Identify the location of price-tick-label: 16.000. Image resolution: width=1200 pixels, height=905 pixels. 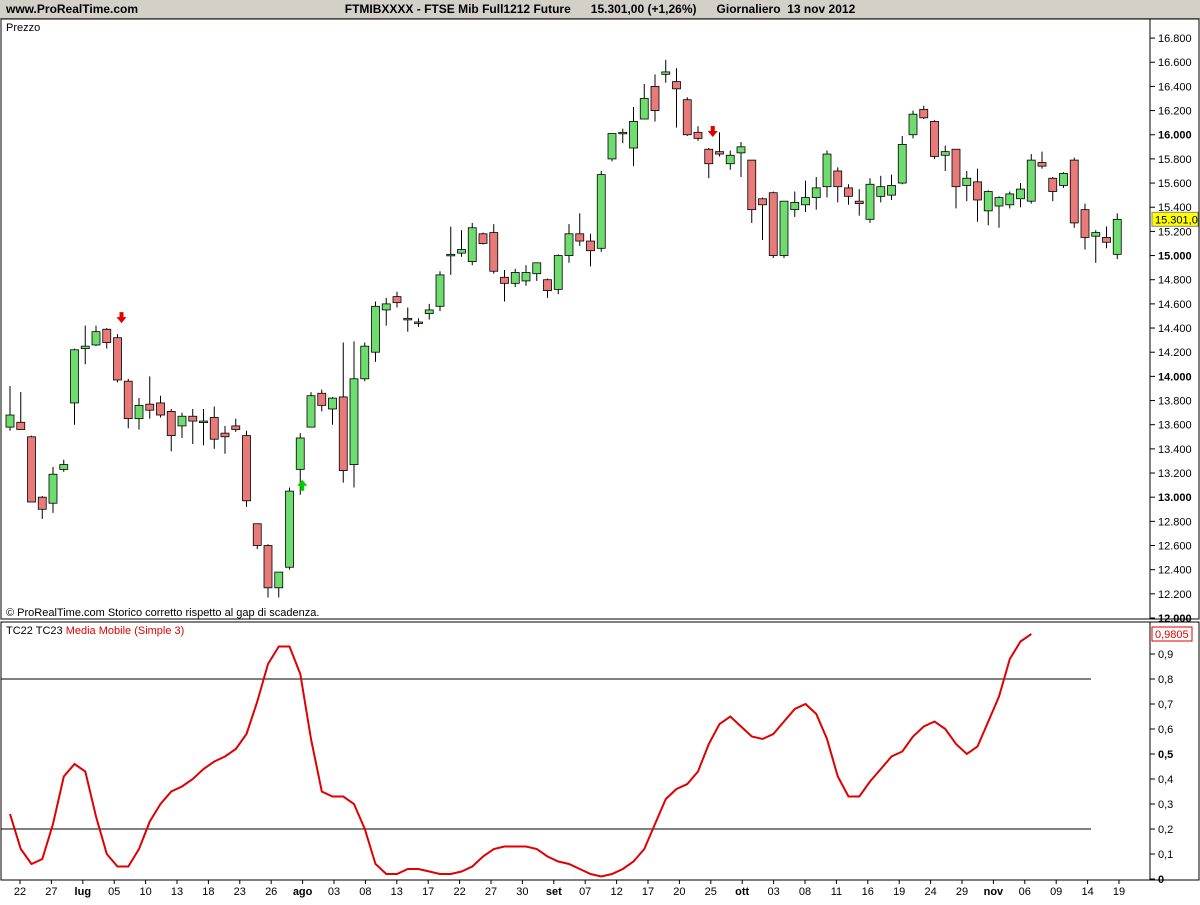
(1175, 136).